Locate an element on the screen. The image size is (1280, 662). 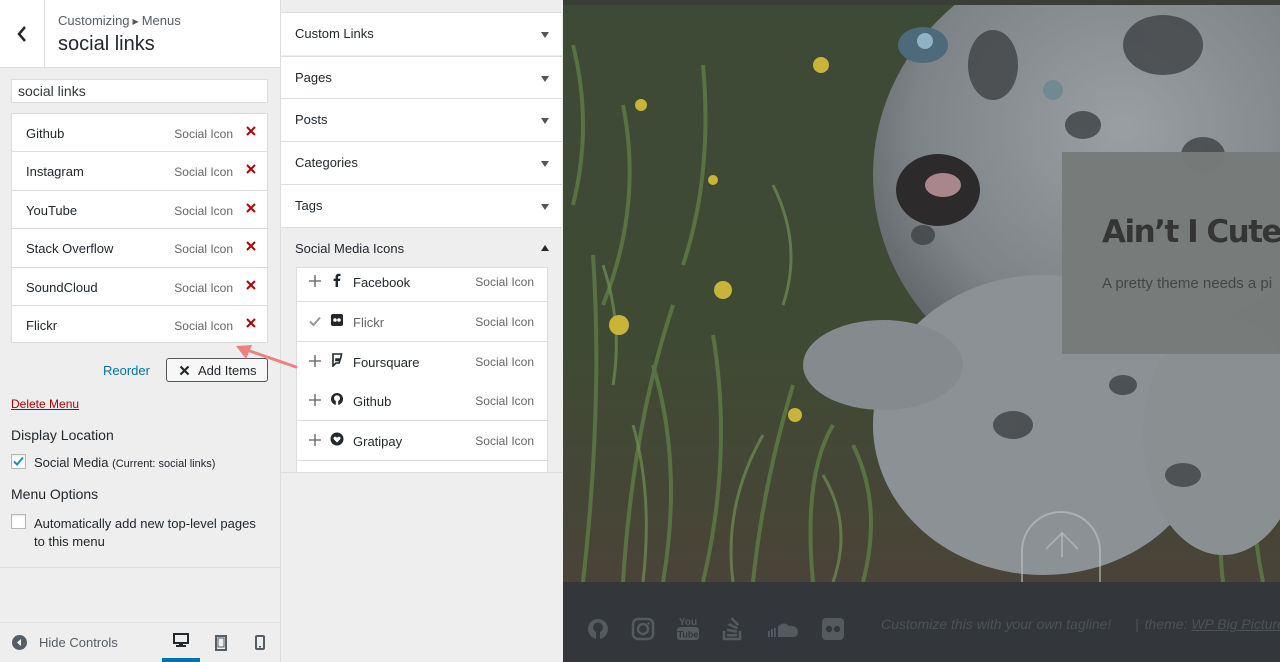
close-icon is located at coordinates (184, 370).